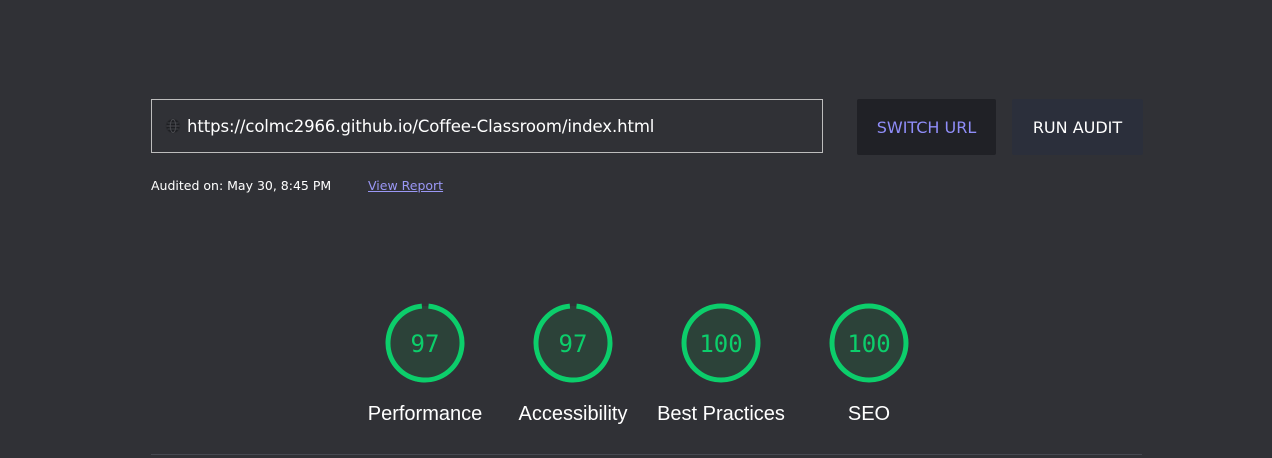 This screenshot has height=458, width=1272. What do you see at coordinates (721, 414) in the screenshot?
I see `category-label: Best Practices` at bounding box center [721, 414].